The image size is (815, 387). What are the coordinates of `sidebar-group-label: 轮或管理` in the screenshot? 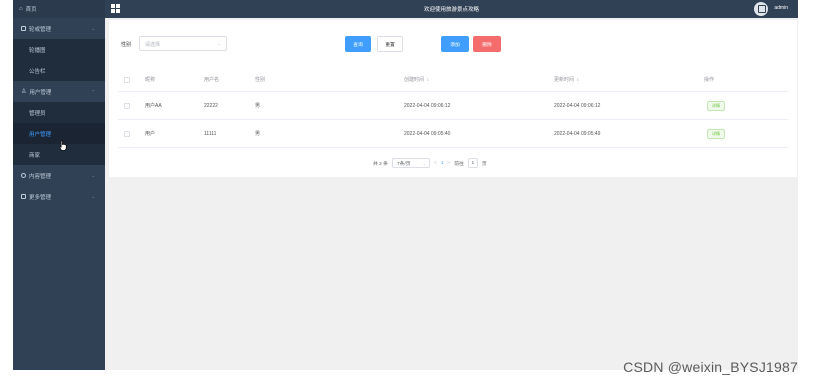 It's located at (40, 29).